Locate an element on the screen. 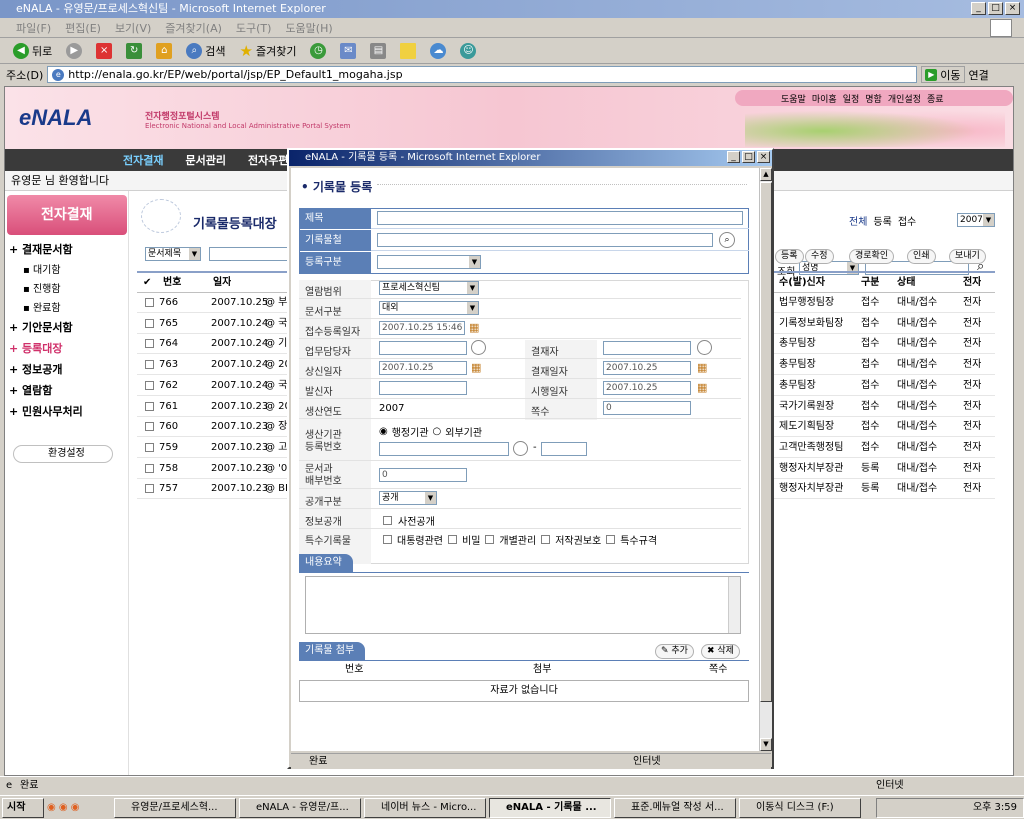 The width and height of the screenshot is (1024, 819). col-sender: 수(발)신자 is located at coordinates (802, 283).